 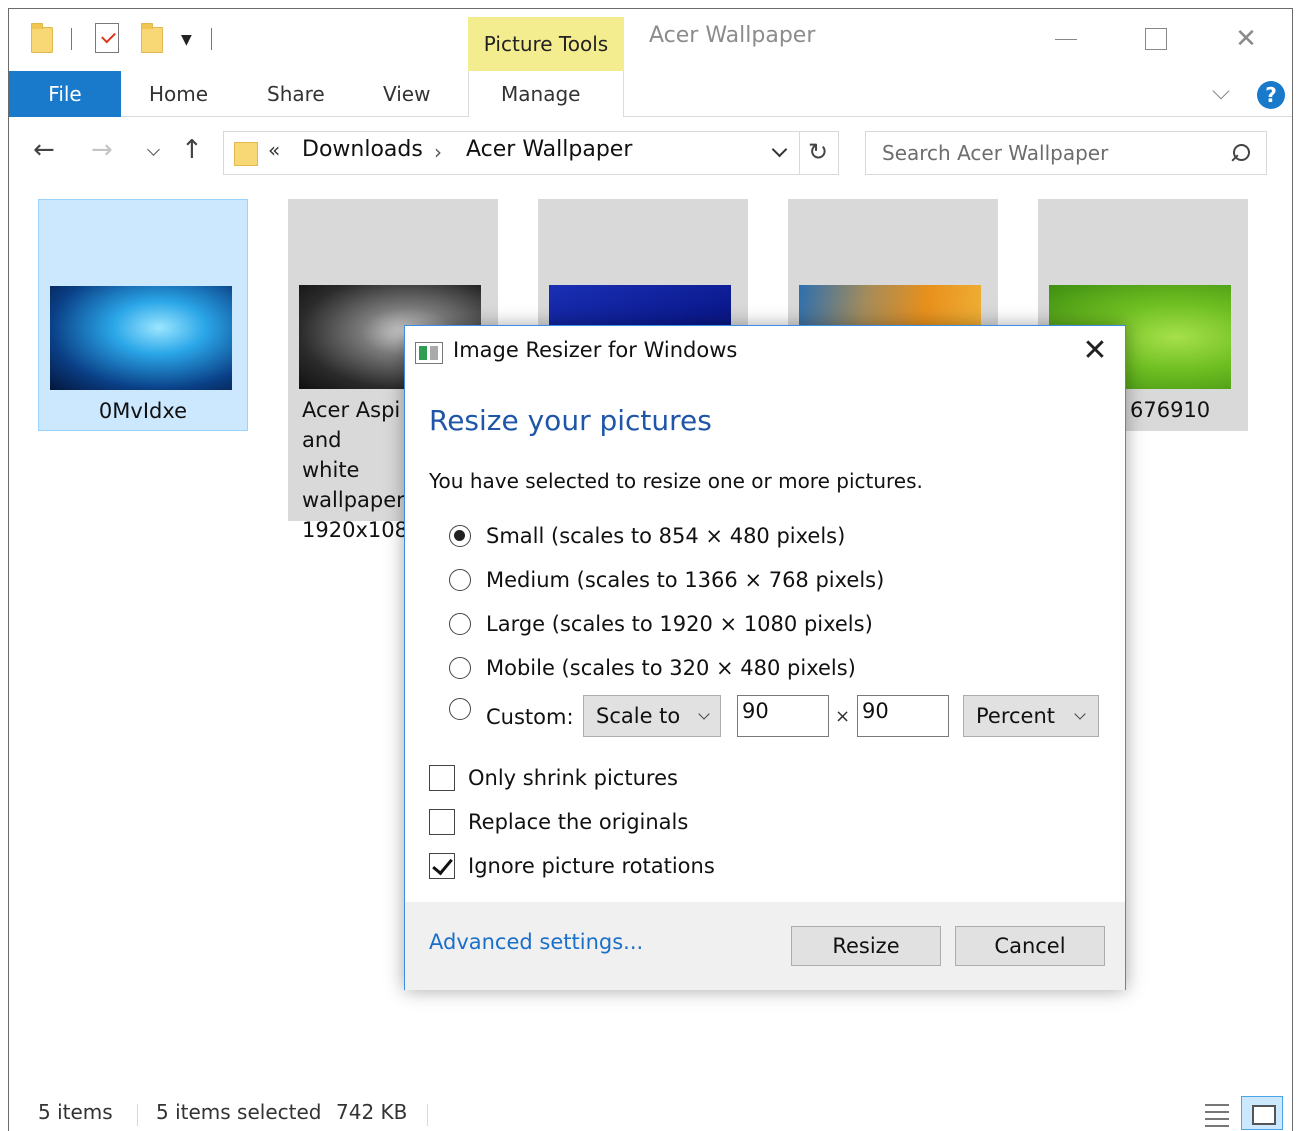 I want to click on search-box, so click(x=1066, y=153).